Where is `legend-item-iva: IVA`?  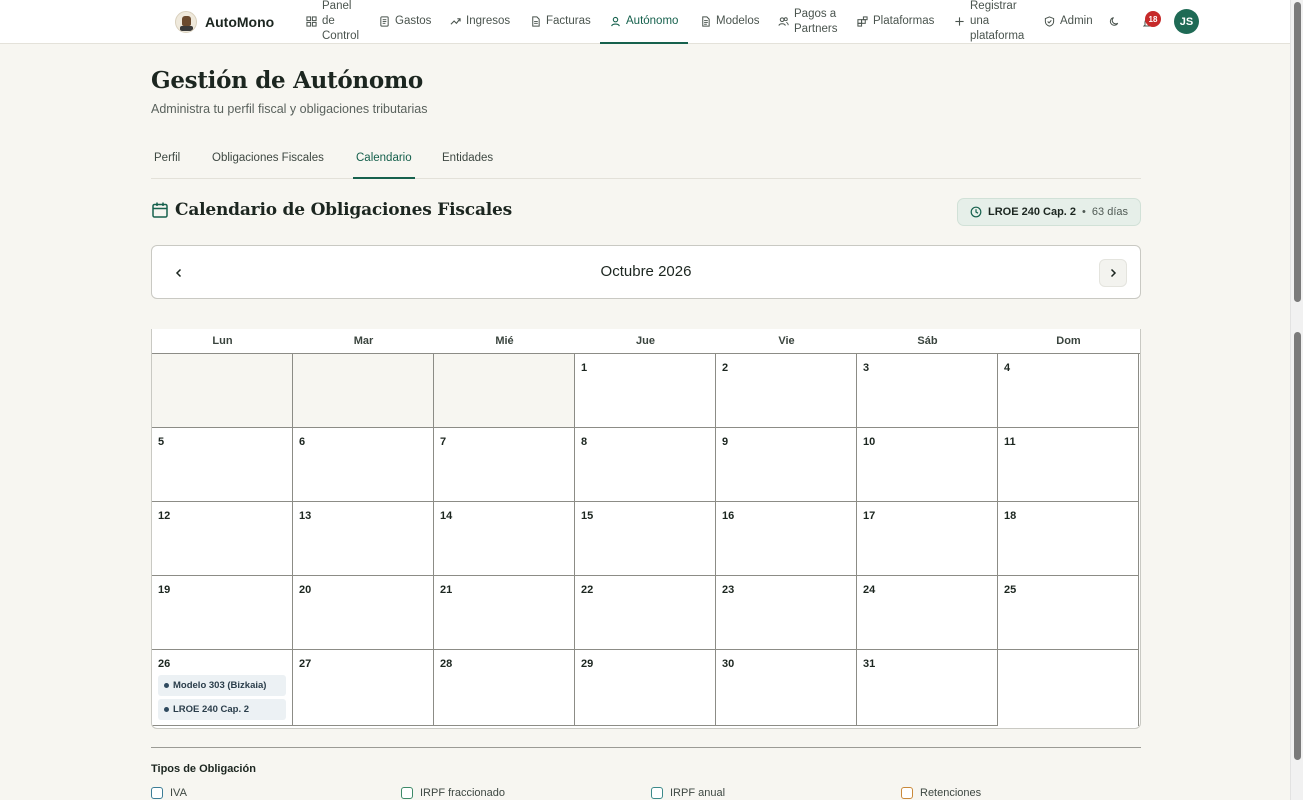 legend-item-iva: IVA is located at coordinates (169, 793).